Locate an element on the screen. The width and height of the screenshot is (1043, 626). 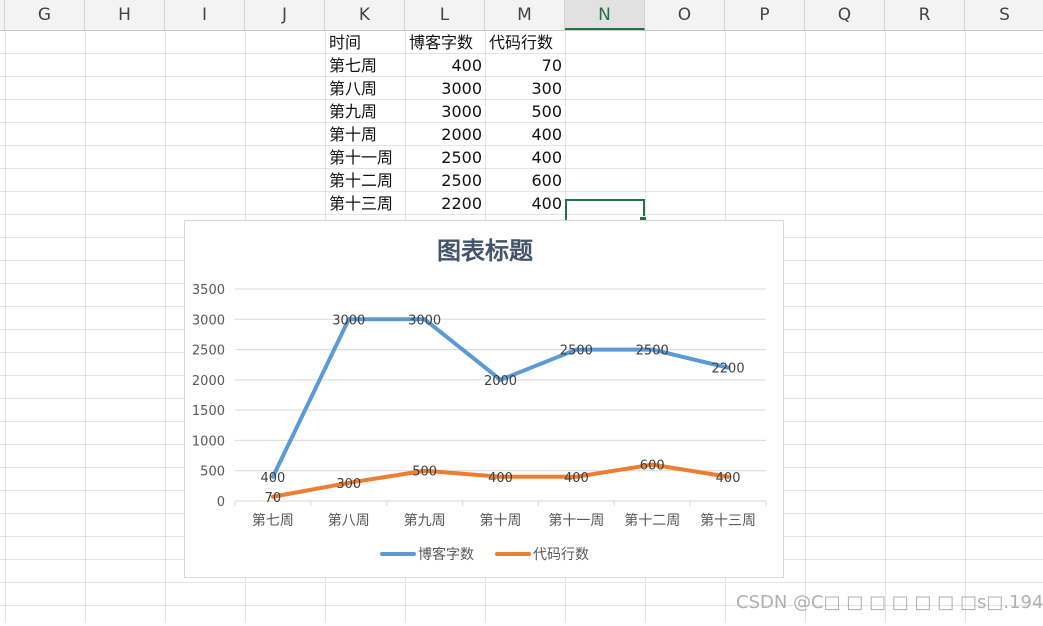
table-header-cell: 博客字数 is located at coordinates (445, 42).